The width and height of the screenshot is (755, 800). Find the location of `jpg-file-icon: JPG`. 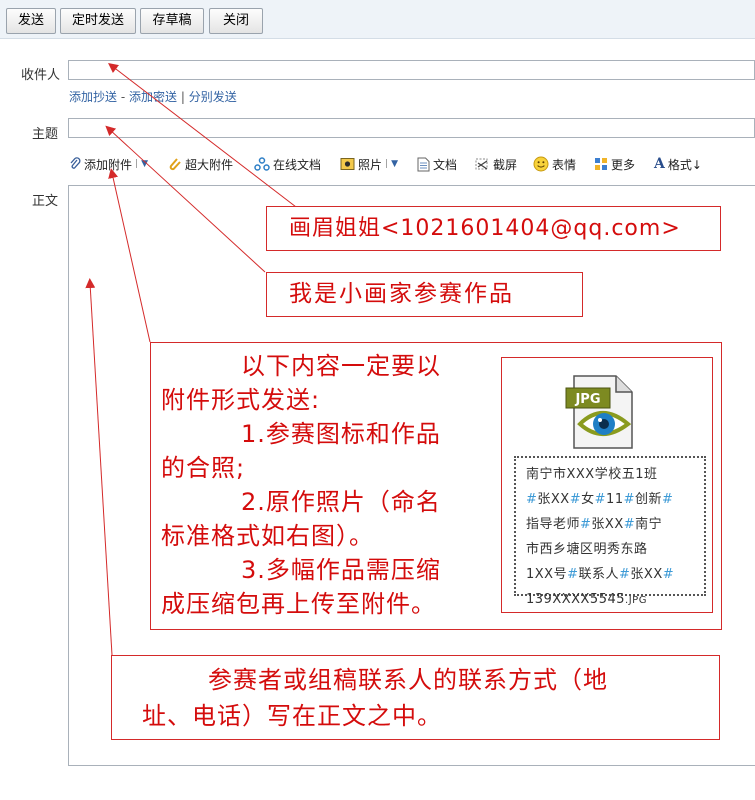

jpg-file-icon: JPG is located at coordinates (599, 412).